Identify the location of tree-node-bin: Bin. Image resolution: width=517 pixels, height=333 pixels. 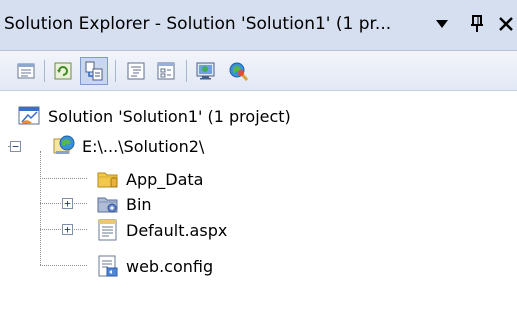
(124, 204).